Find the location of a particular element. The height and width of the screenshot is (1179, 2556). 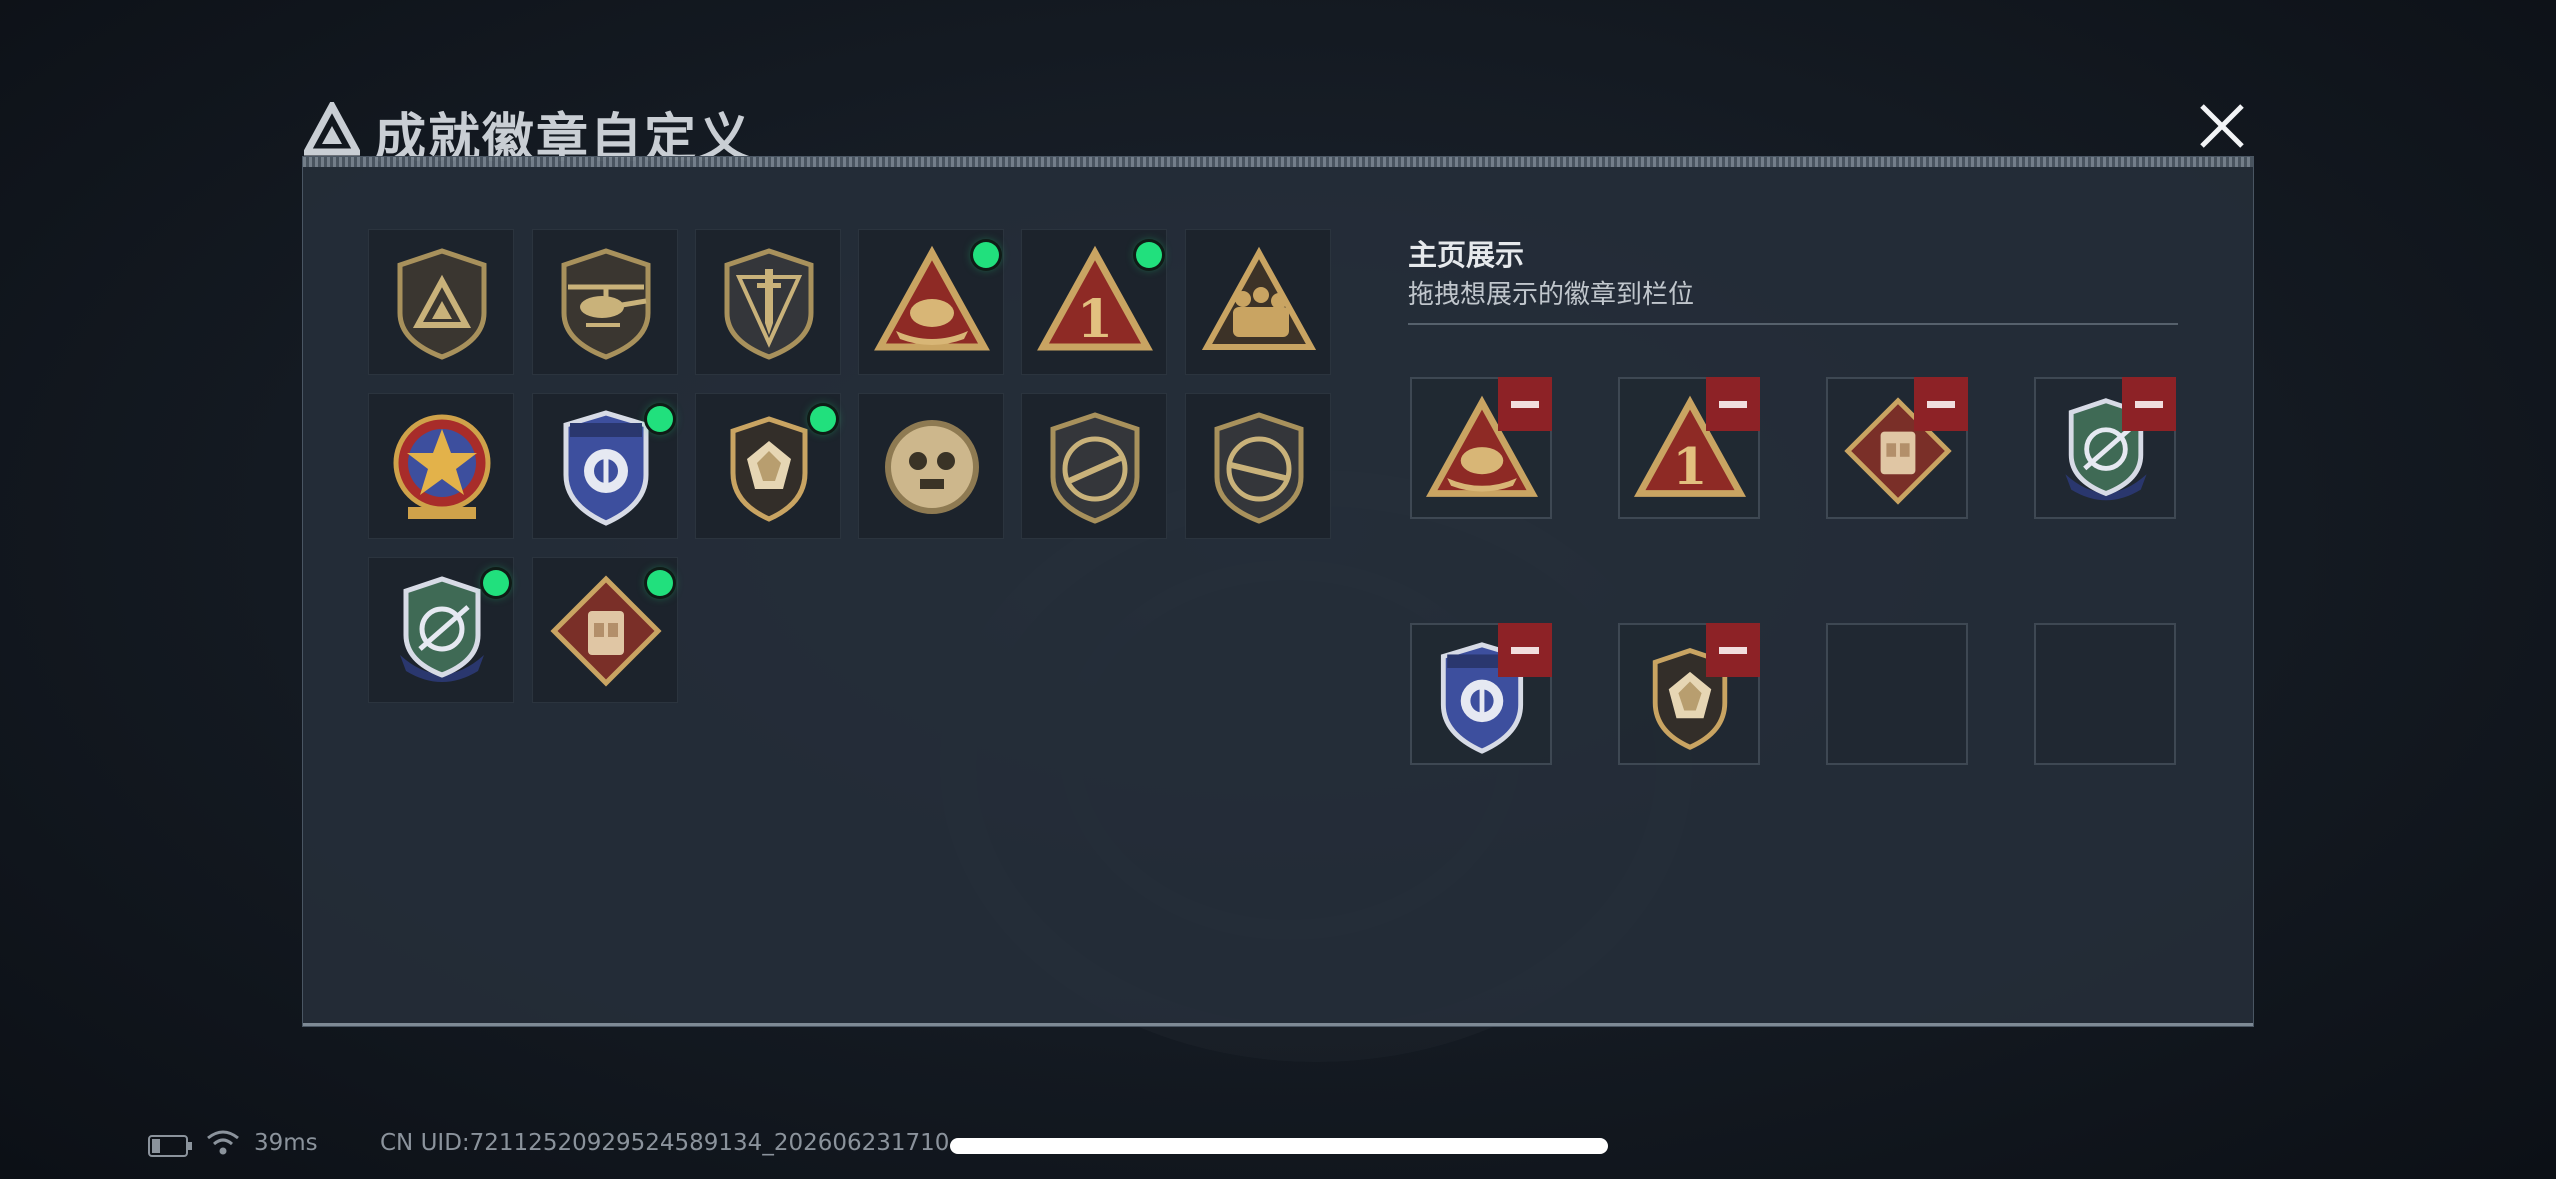

close-icon is located at coordinates (2222, 126).